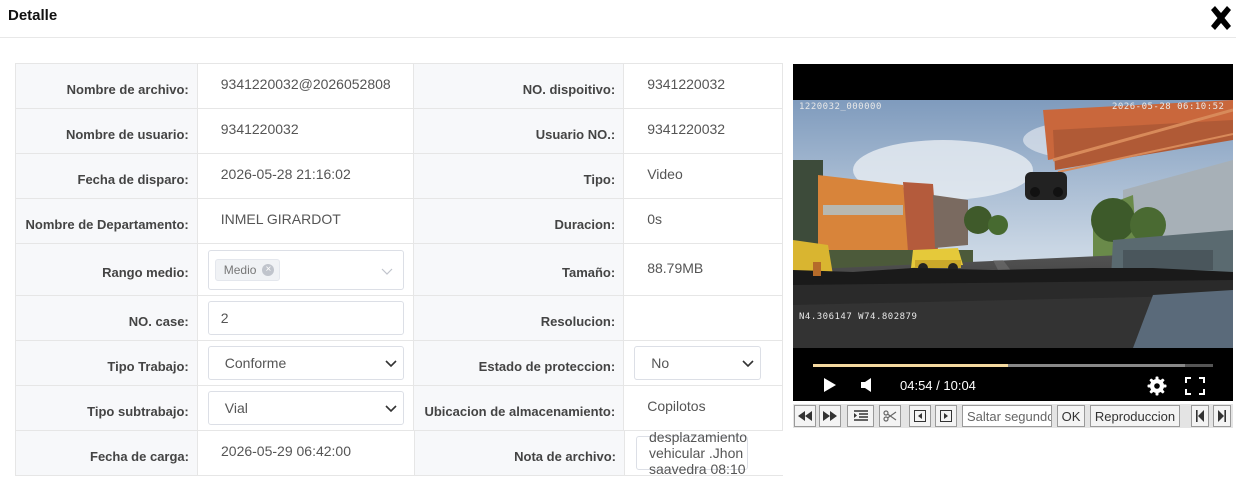 The image size is (1236, 481). What do you see at coordinates (698, 363) in the screenshot?
I see `protection-select: No` at bounding box center [698, 363].